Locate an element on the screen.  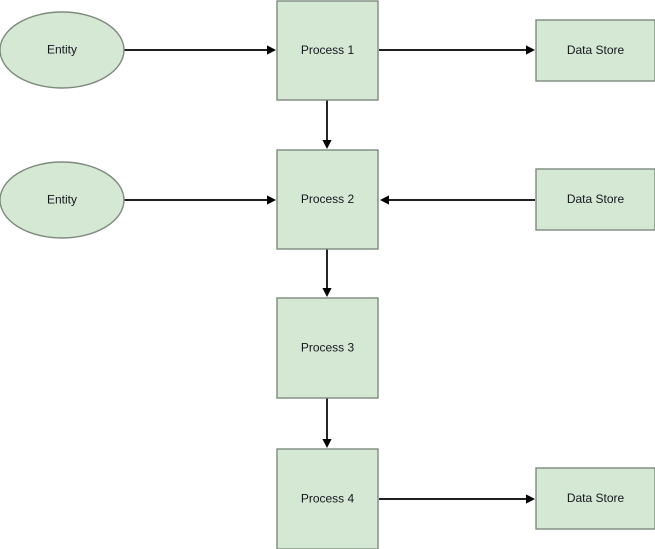
node-process-2: Process 2 is located at coordinates (327, 199).